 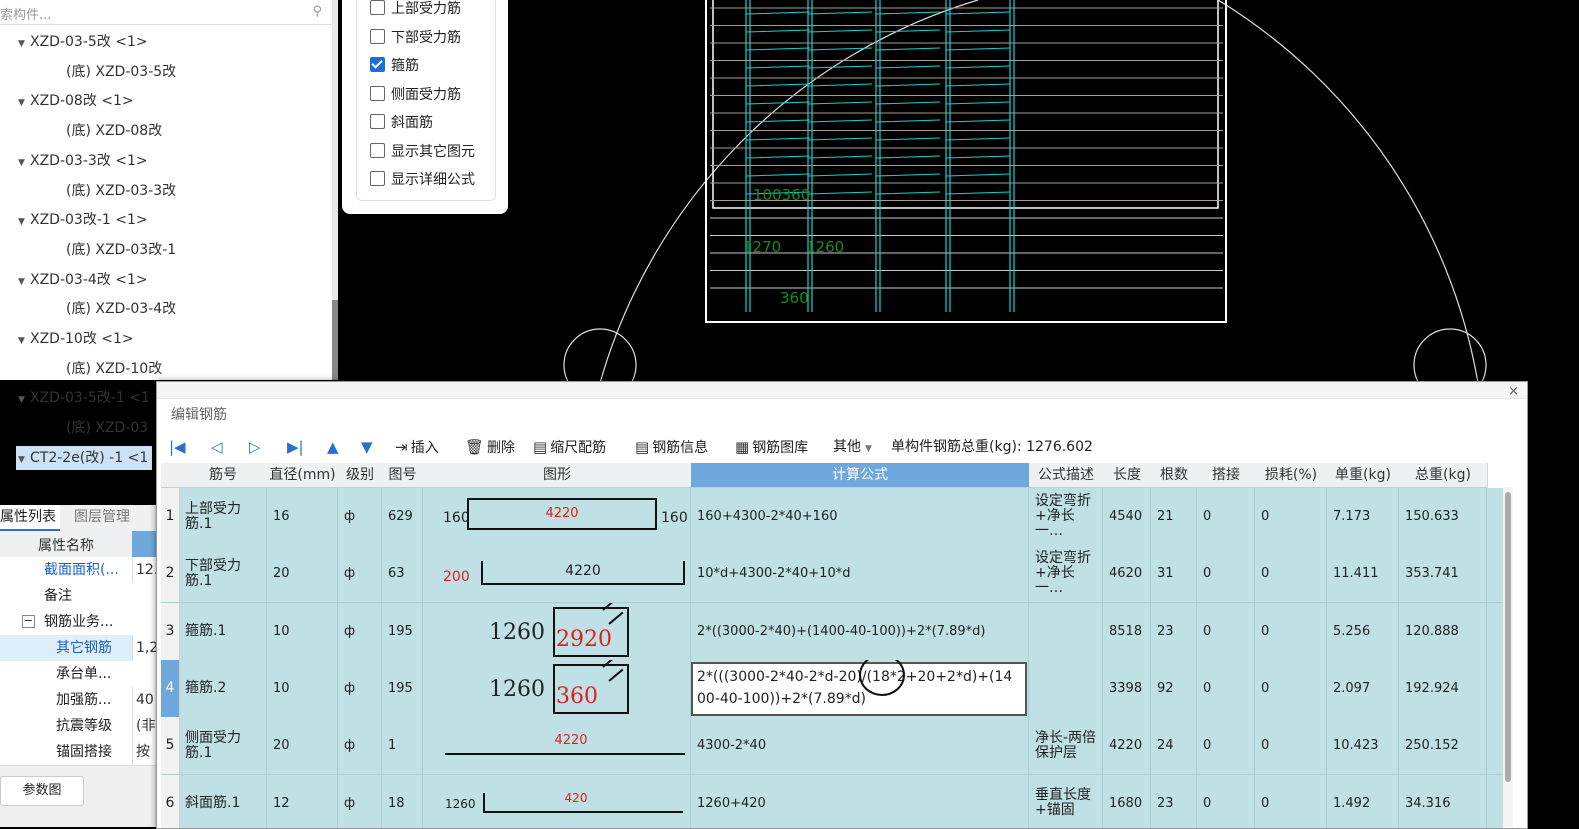 What do you see at coordinates (1363, 631) in the screenshot?
I see `unit-weight-cell: 5.256` at bounding box center [1363, 631].